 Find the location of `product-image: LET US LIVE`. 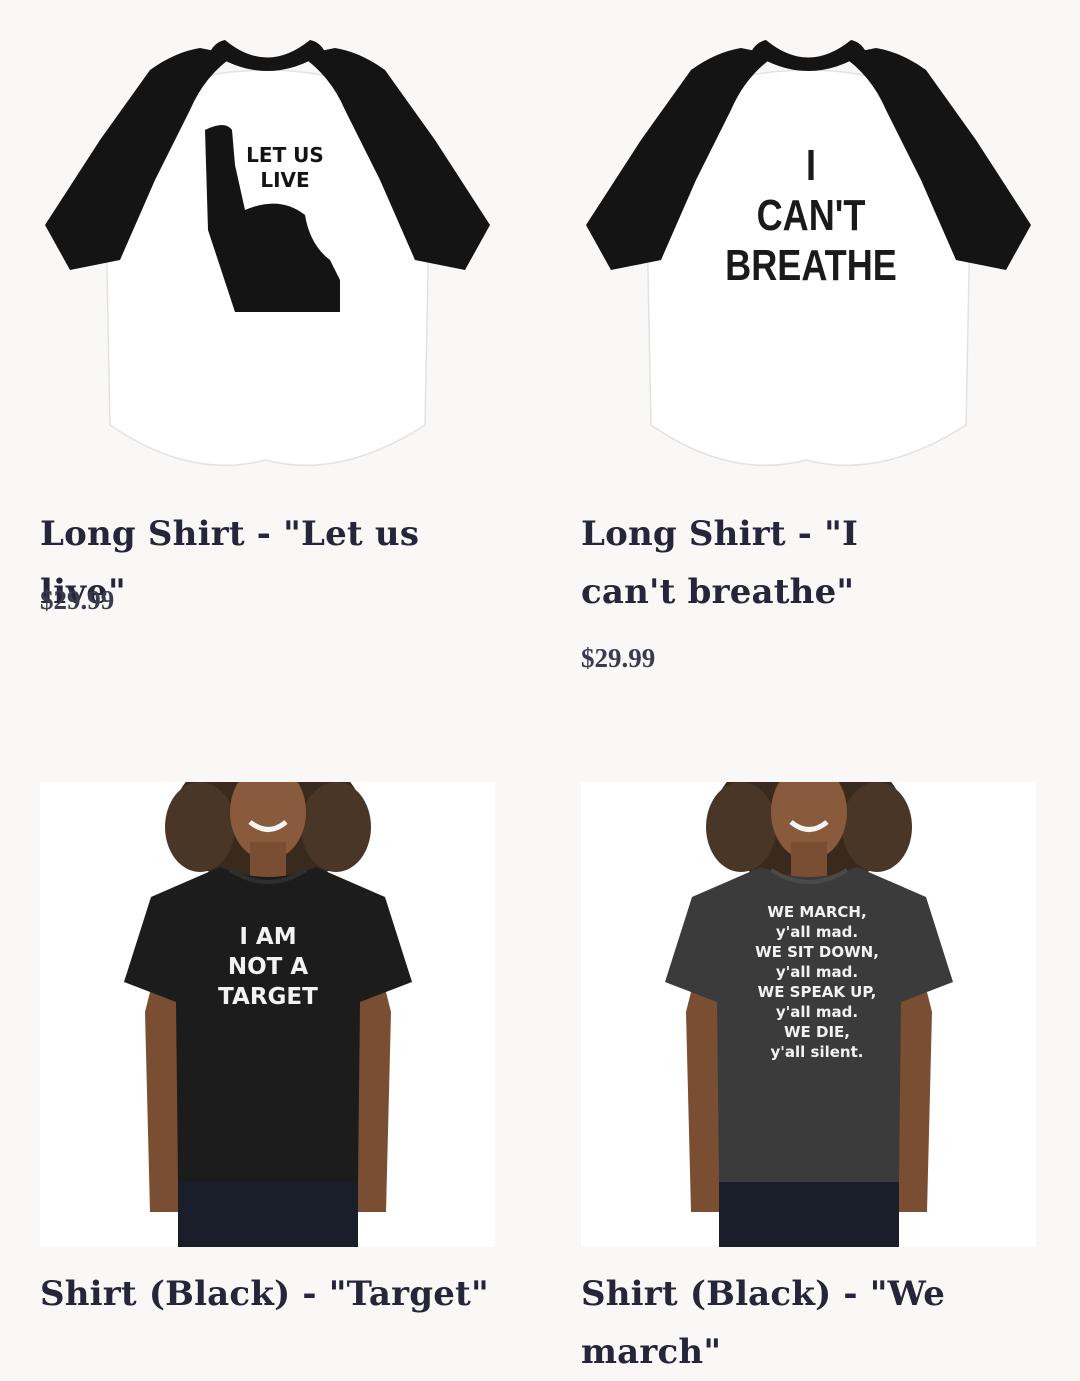

product-image: LET US LIVE is located at coordinates (267, 252).